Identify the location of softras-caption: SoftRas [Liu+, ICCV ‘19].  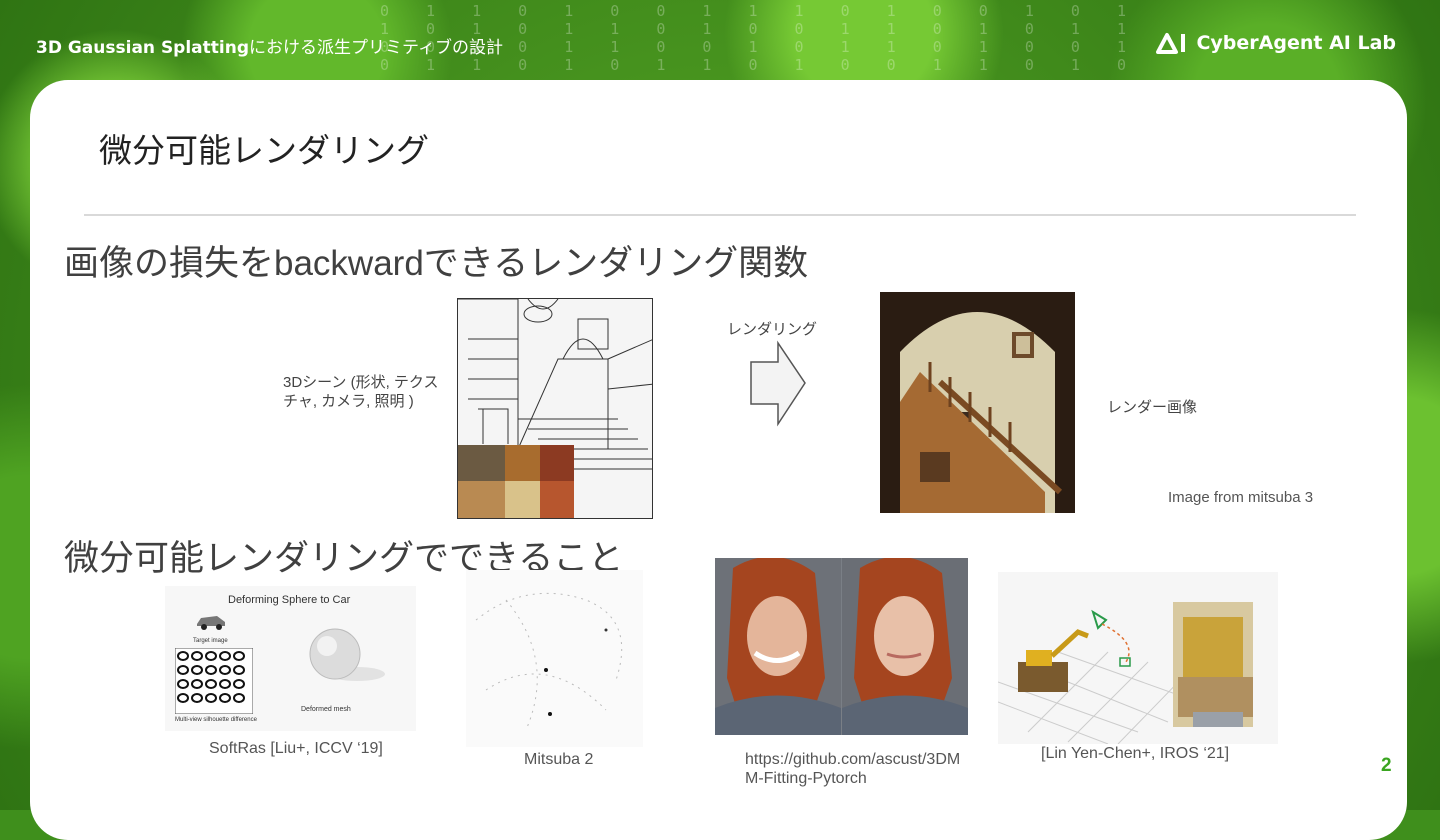
(296, 748).